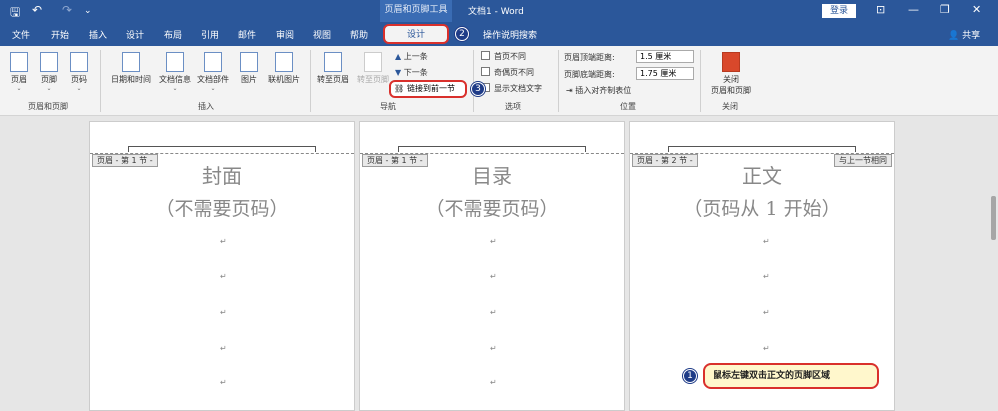 The height and width of the screenshot is (411, 998). What do you see at coordinates (880, 9) in the screenshot?
I see `ribbon-display-icon: ⊡` at bounding box center [880, 9].